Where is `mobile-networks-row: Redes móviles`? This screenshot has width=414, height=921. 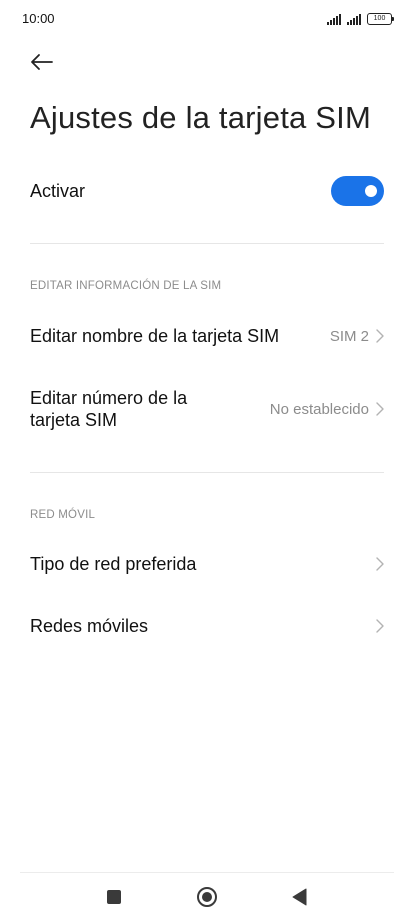 mobile-networks-row: Redes móviles is located at coordinates (207, 626).